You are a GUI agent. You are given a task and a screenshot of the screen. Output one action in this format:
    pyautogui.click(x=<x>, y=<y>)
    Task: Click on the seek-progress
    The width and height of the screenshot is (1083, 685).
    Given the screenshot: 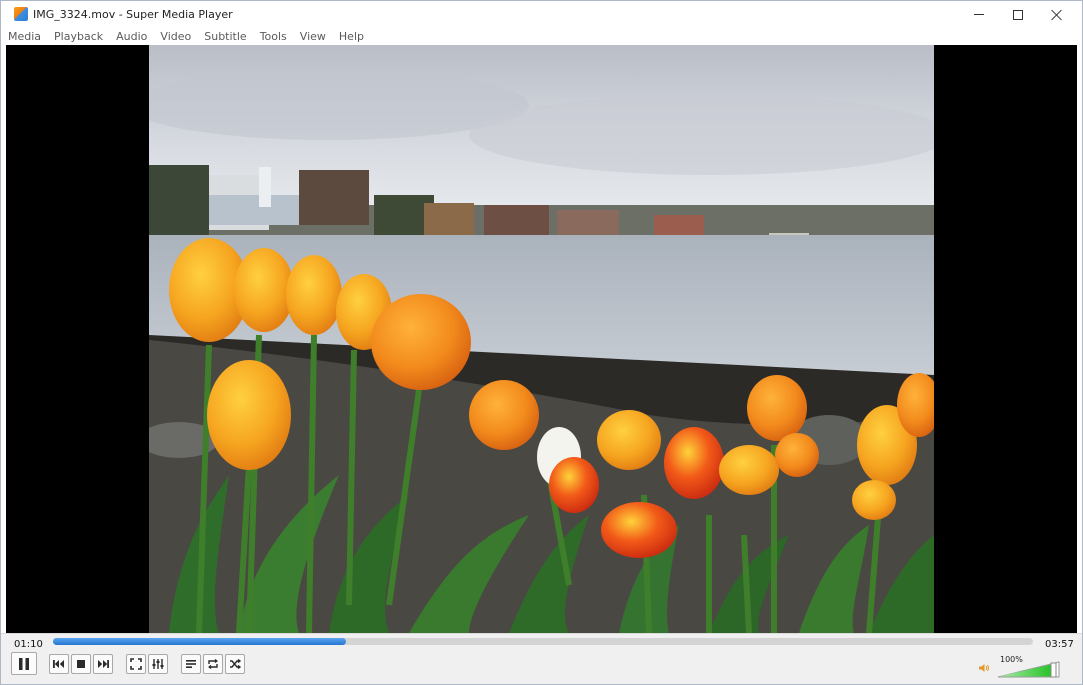 What is the action you would take?
    pyautogui.click(x=200, y=641)
    